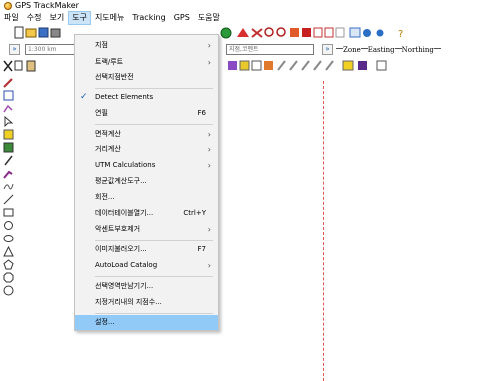 The width and height of the screenshot is (503, 381). Describe the element at coordinates (8, 186) in the screenshot. I see `freehand-icon` at that location.